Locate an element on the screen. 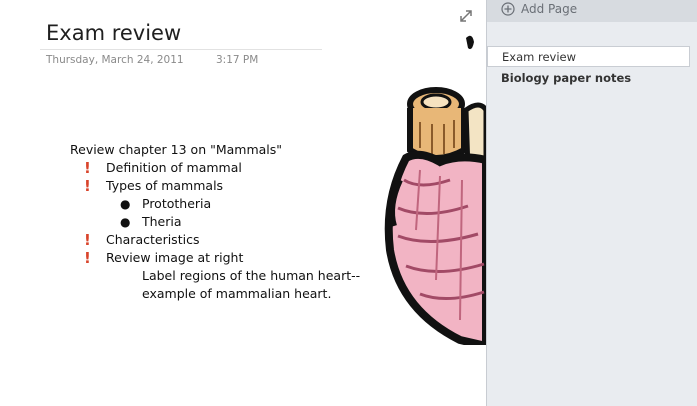  add-page-button: Add Page is located at coordinates (592, 11).